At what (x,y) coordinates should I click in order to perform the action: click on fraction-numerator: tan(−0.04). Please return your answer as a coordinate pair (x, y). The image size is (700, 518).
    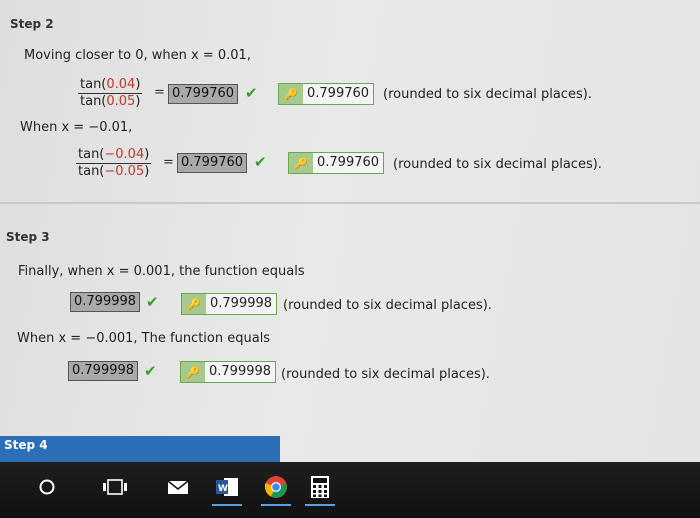
    Looking at the image, I should click on (114, 155).